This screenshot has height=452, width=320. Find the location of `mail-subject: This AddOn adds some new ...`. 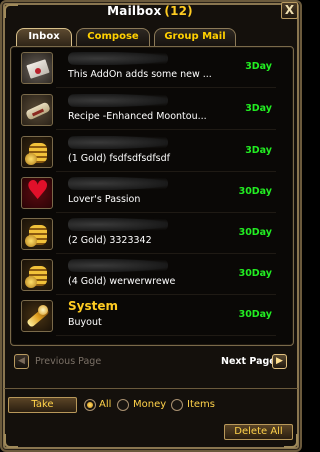

mail-subject: This AddOn adds some new ... is located at coordinates (140, 74).